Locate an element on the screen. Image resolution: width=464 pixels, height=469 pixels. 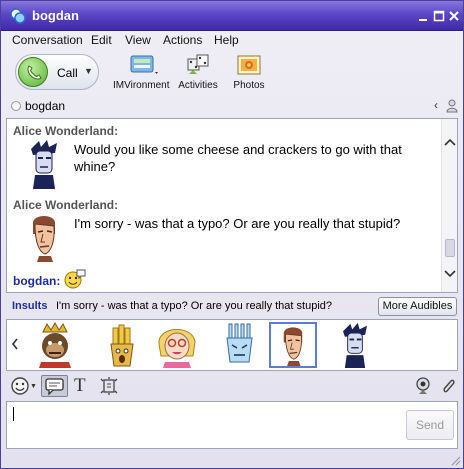
close-icon is located at coordinates (454, 16).